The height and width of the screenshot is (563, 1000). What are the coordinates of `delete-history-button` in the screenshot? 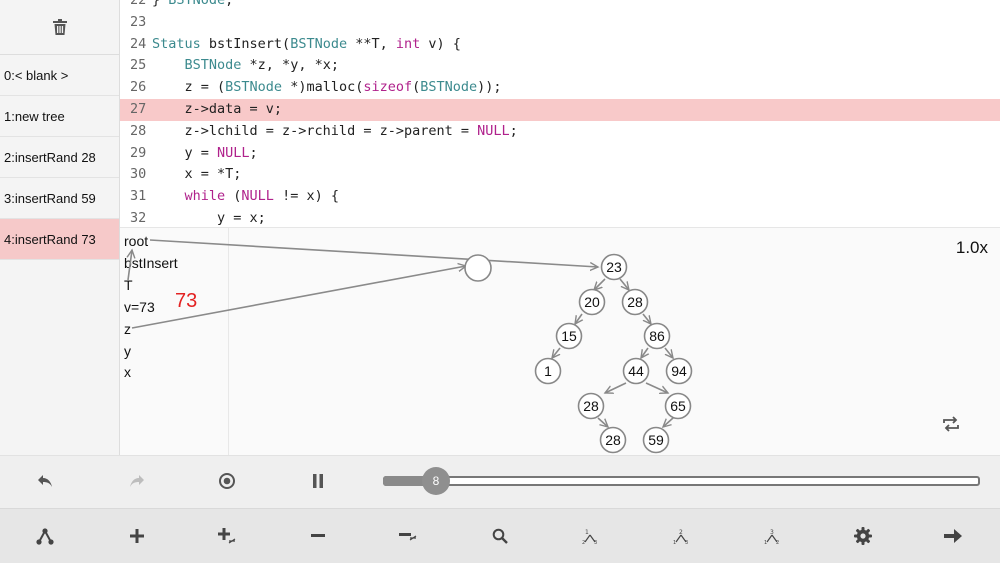 It's located at (59, 27).